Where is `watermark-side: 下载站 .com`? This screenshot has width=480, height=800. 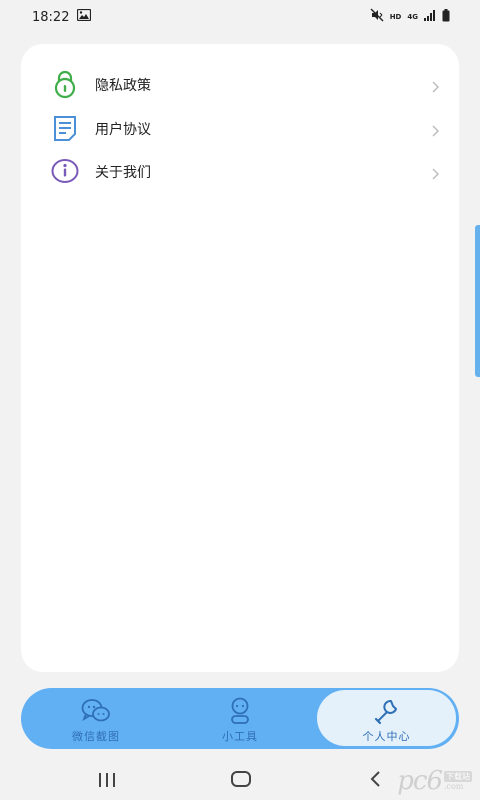 watermark-side: 下载站 .com is located at coordinates (458, 781).